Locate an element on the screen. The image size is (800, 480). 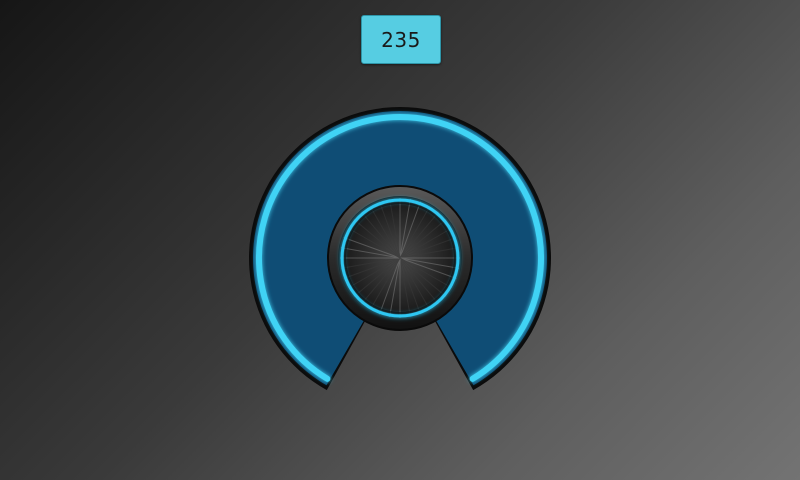
knob-cap is located at coordinates (400, 258).